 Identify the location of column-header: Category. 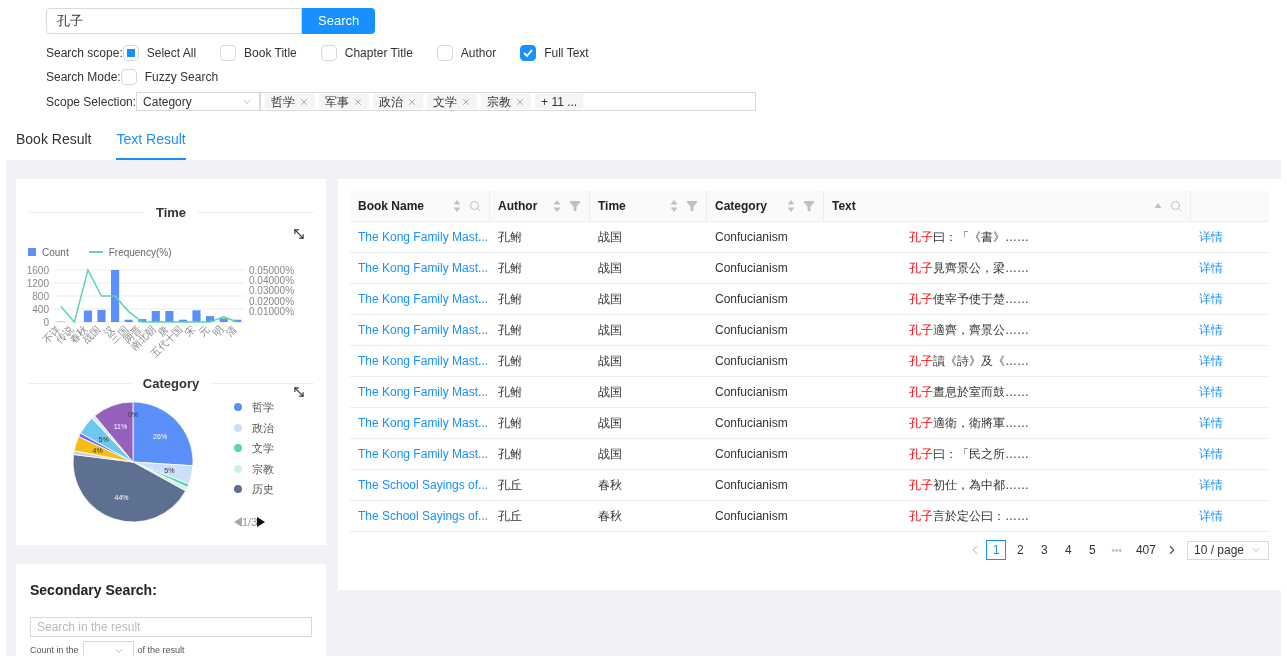
(741, 206).